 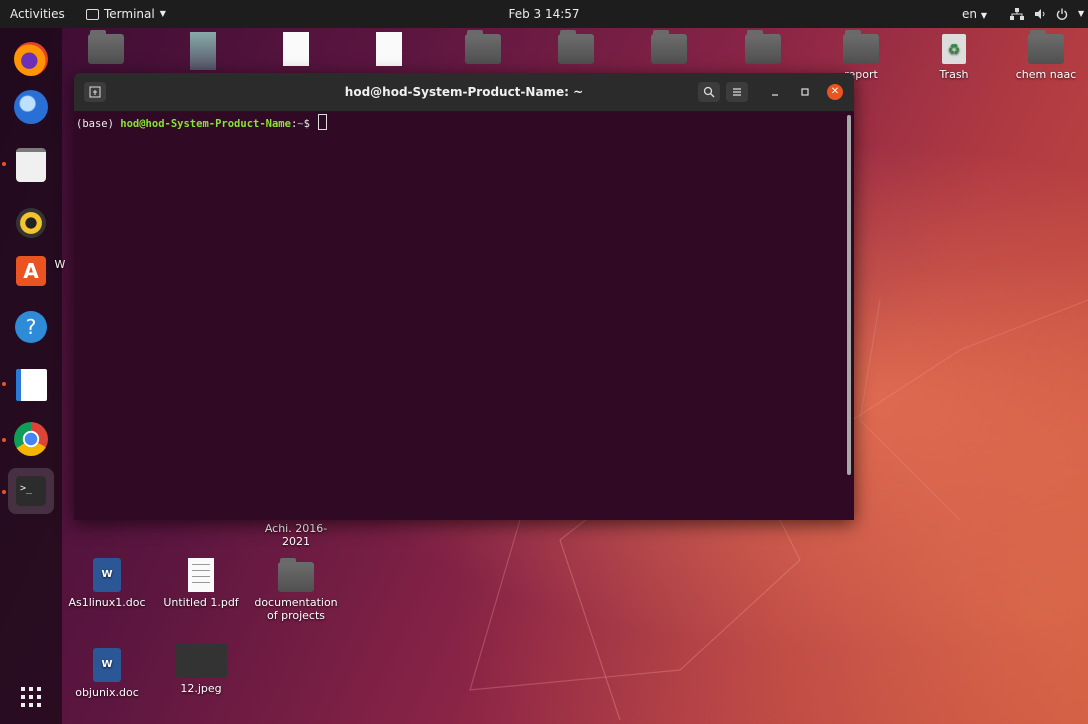 I want to click on network-icon, so click(x=1017, y=14).